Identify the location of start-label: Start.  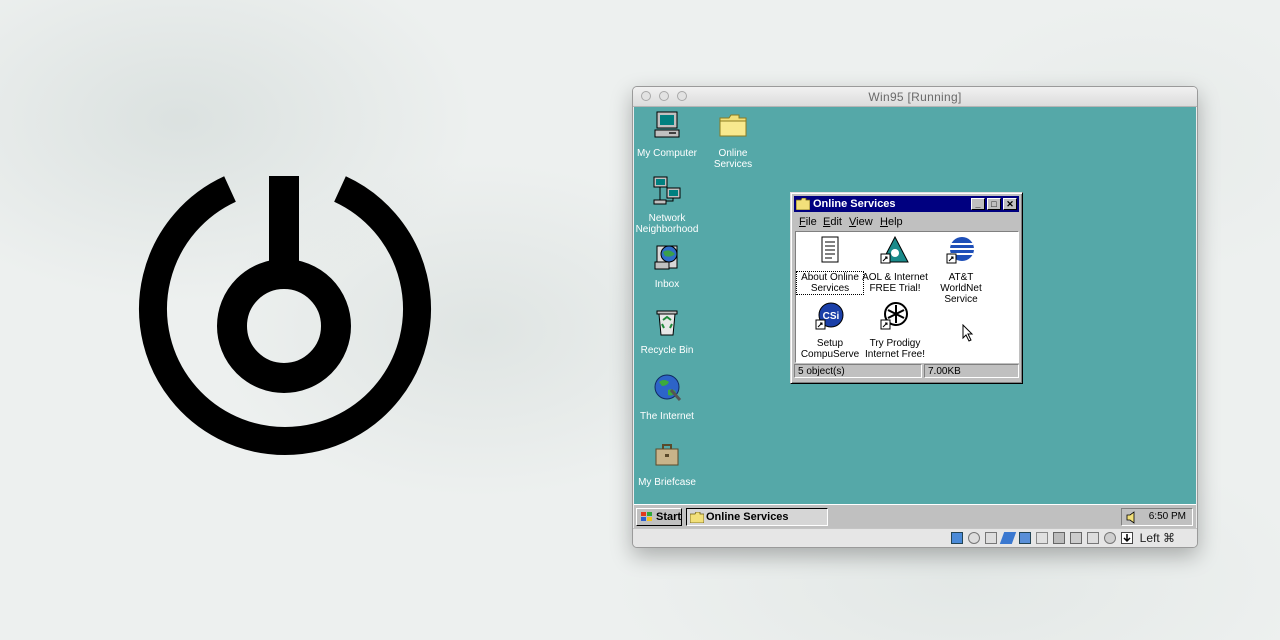
(669, 517).